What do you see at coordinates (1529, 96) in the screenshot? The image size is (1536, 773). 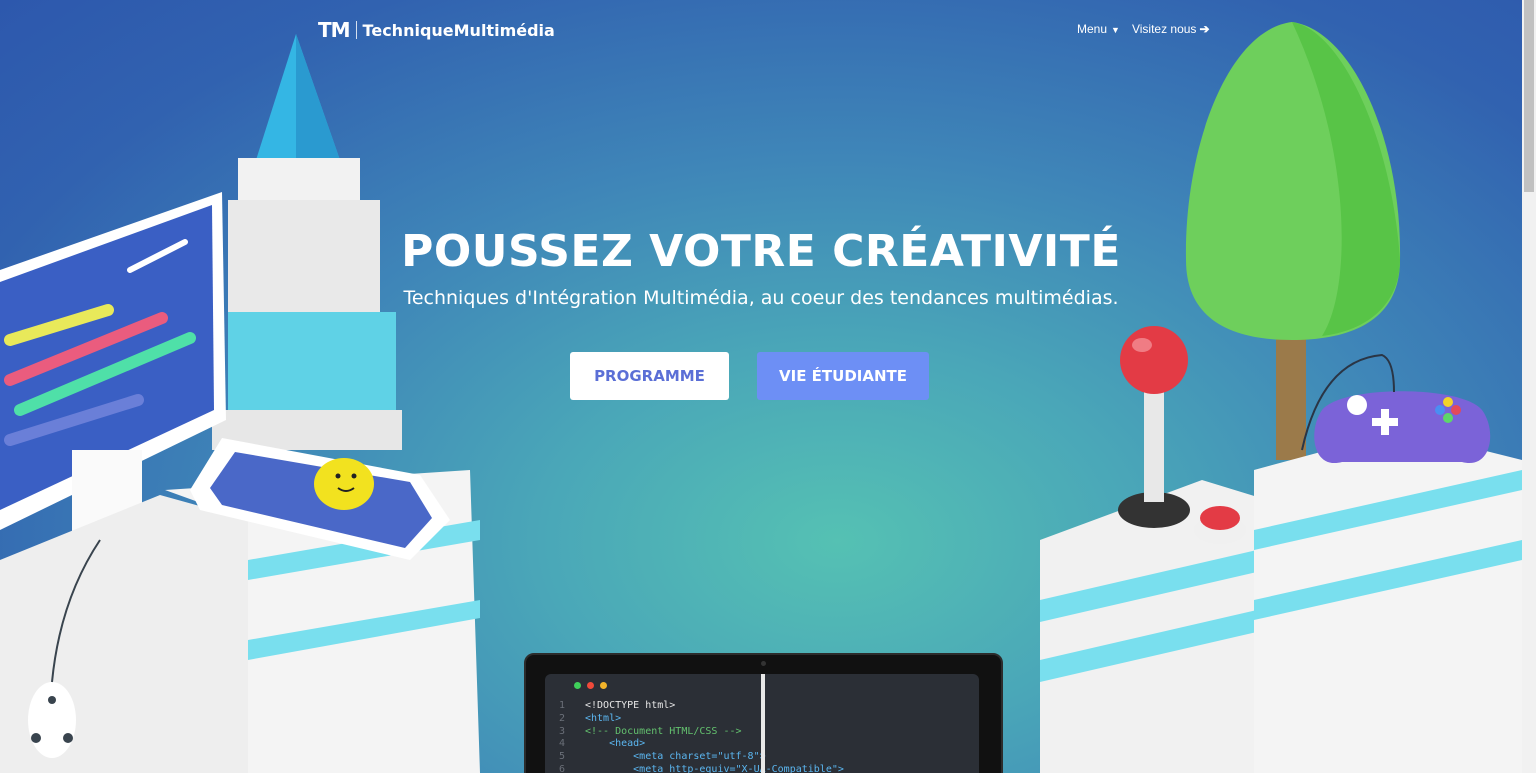 I see `scrollbar-thumb` at bounding box center [1529, 96].